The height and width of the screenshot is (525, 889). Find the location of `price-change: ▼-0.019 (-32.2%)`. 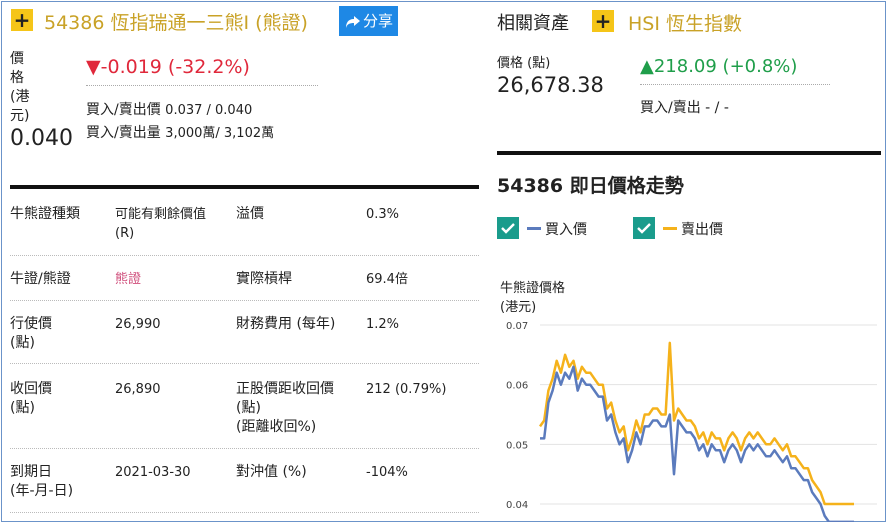

price-change: ▼-0.019 (-32.2%) is located at coordinates (168, 67).